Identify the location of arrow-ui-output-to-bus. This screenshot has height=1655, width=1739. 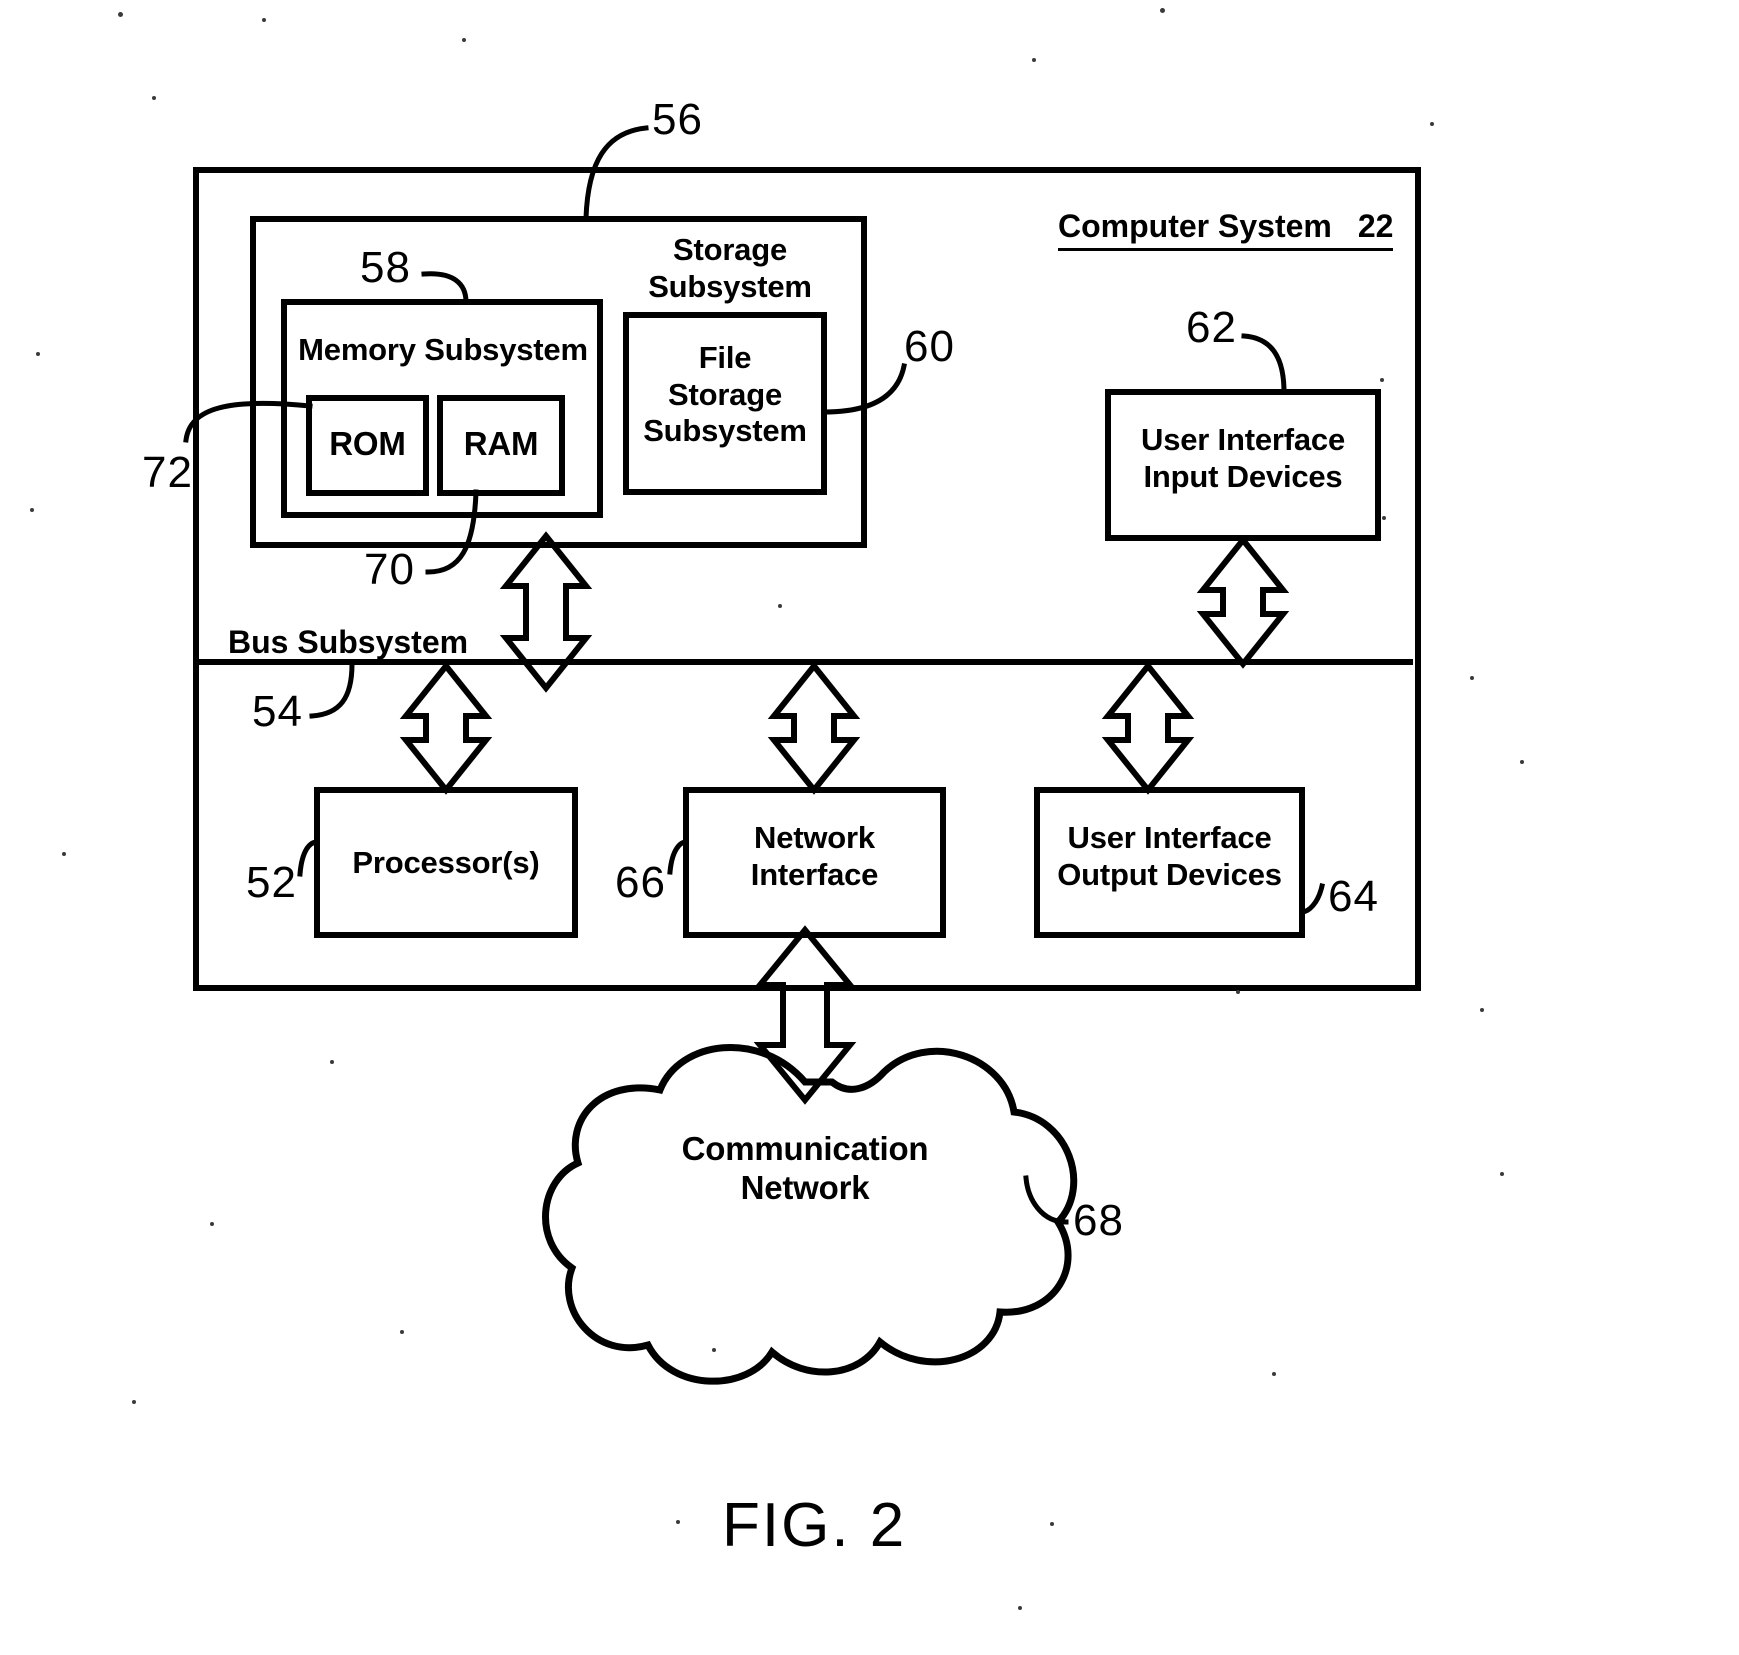
(1148, 728).